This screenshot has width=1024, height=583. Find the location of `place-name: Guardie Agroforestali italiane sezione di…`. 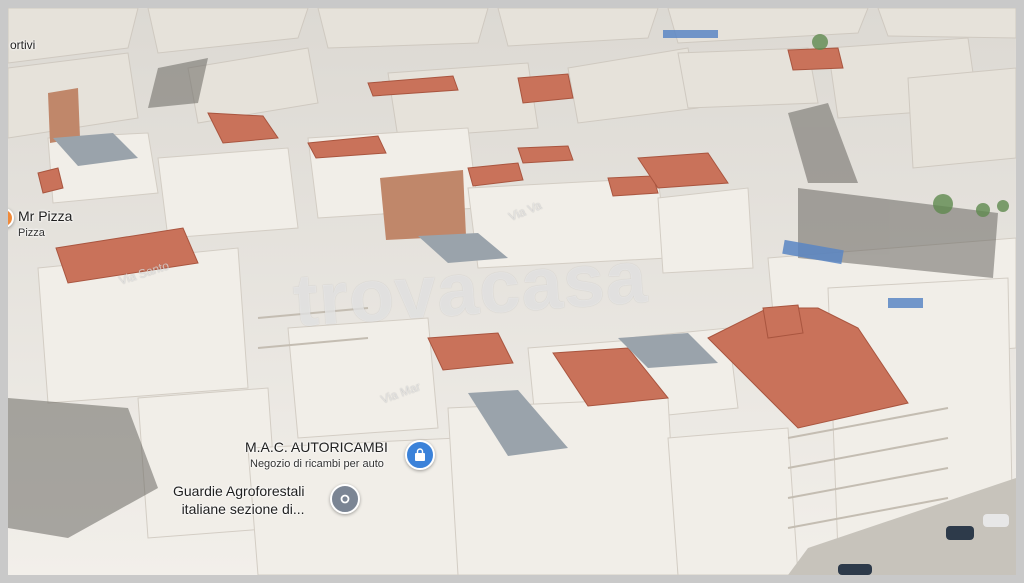

place-name: Guardie Agroforestali italiane sezione di… is located at coordinates (239, 500).